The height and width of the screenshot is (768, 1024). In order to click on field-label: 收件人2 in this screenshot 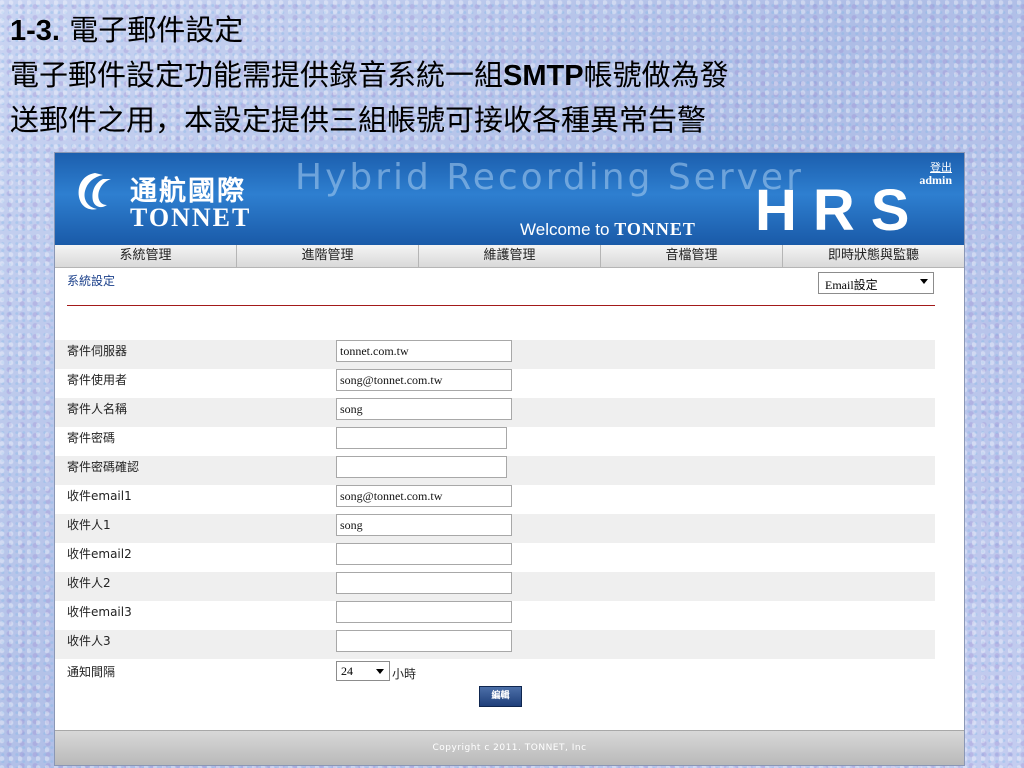, I will do `click(89, 583)`.